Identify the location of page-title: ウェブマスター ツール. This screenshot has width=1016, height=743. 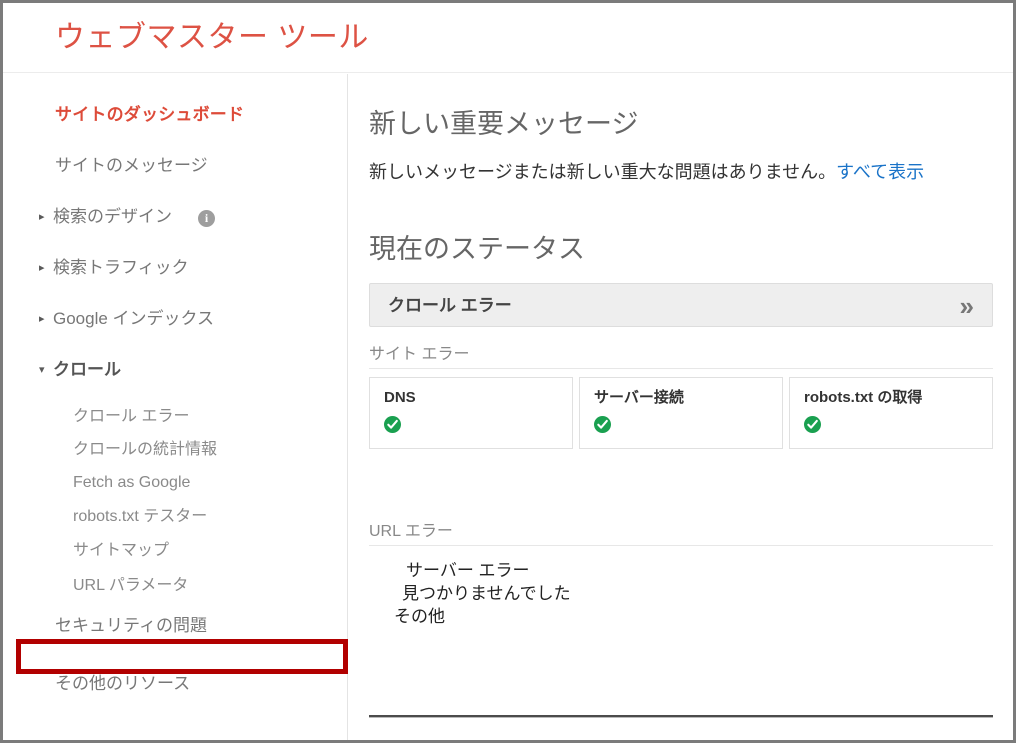
(212, 37).